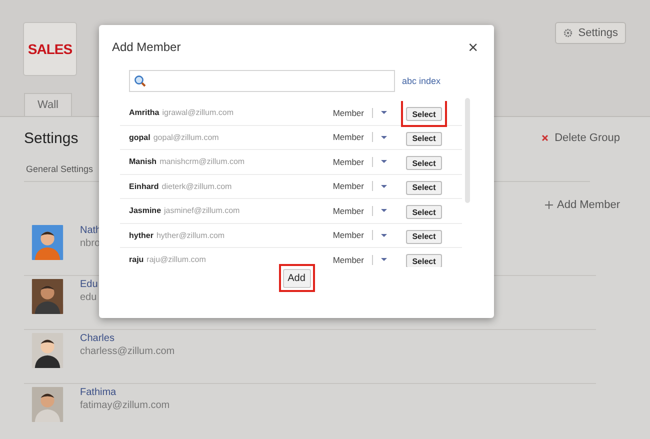 The image size is (650, 439). What do you see at coordinates (51, 138) in the screenshot?
I see `section-title: Settings` at bounding box center [51, 138].